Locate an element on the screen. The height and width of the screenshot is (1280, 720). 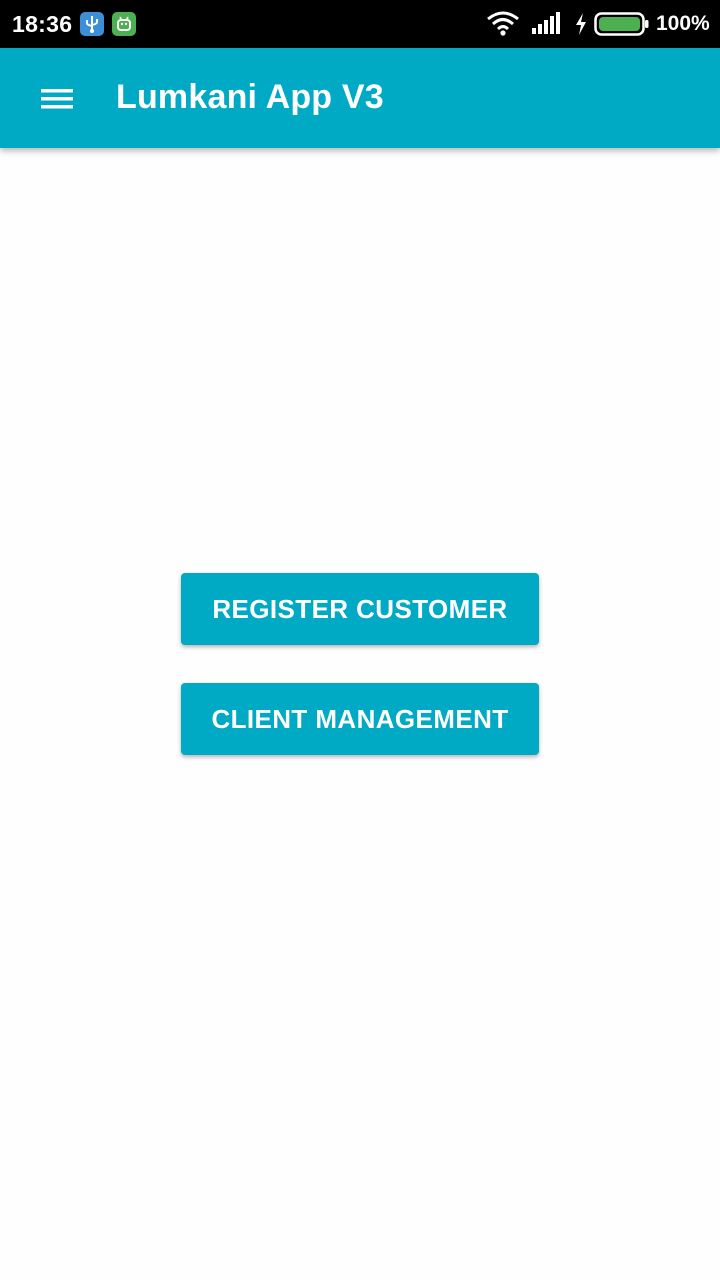
usb-debug-icon is located at coordinates (92, 24).